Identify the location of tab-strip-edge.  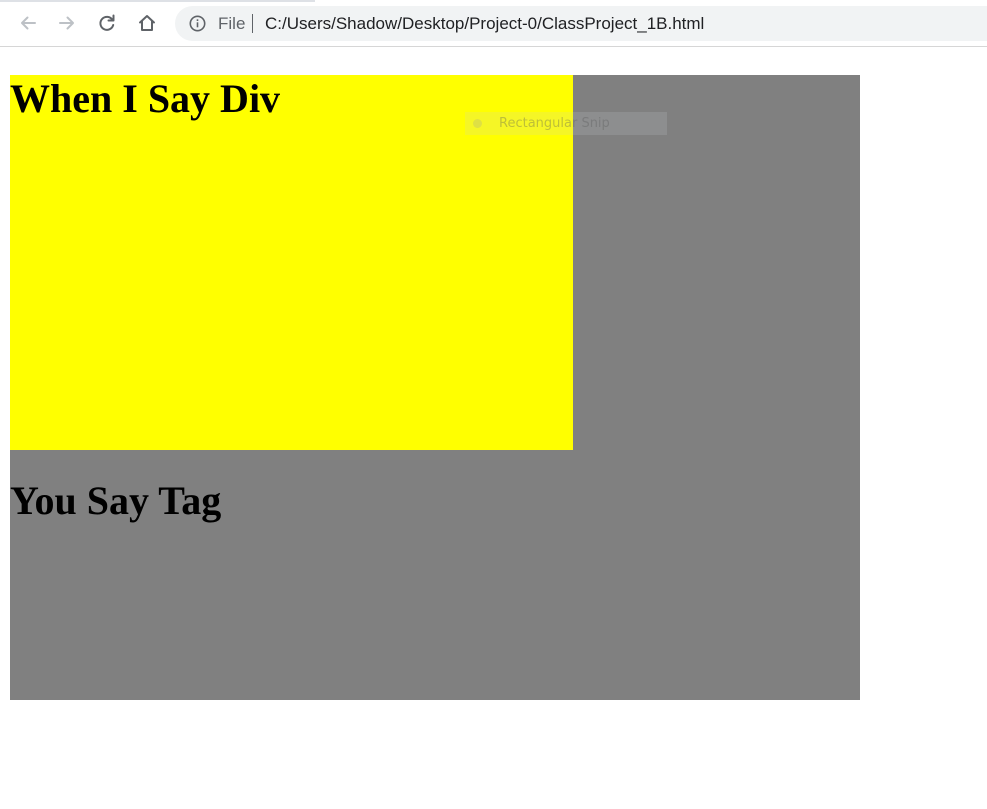
(157, 1).